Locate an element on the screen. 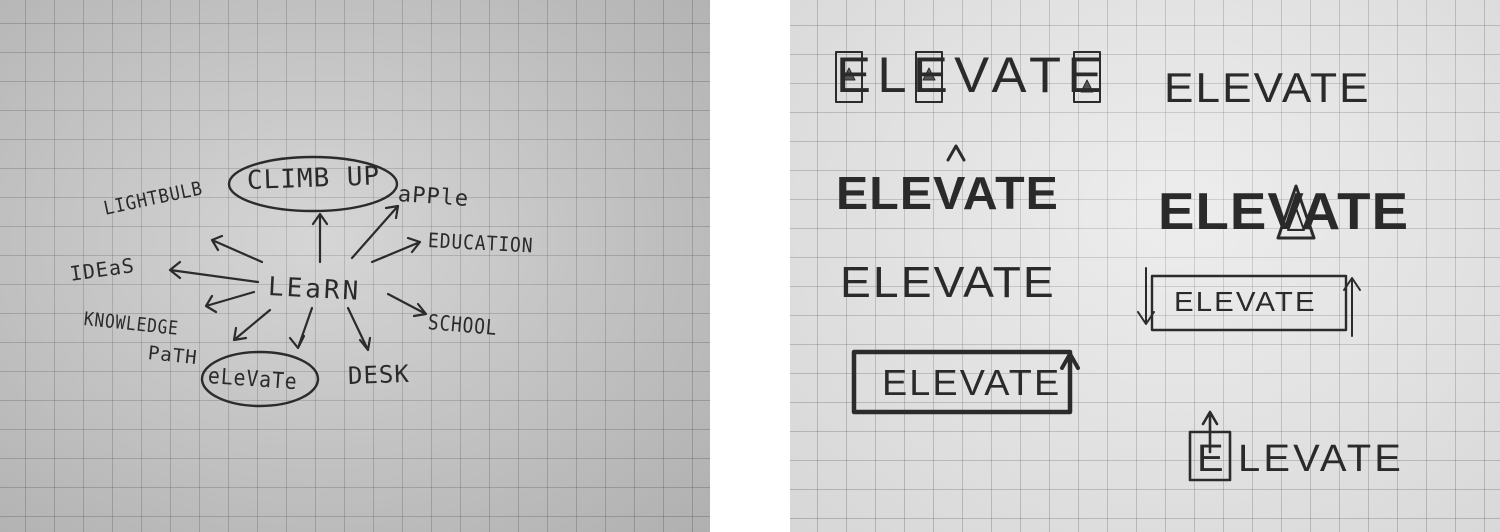  arrow-climb-up is located at coordinates (320, 238).